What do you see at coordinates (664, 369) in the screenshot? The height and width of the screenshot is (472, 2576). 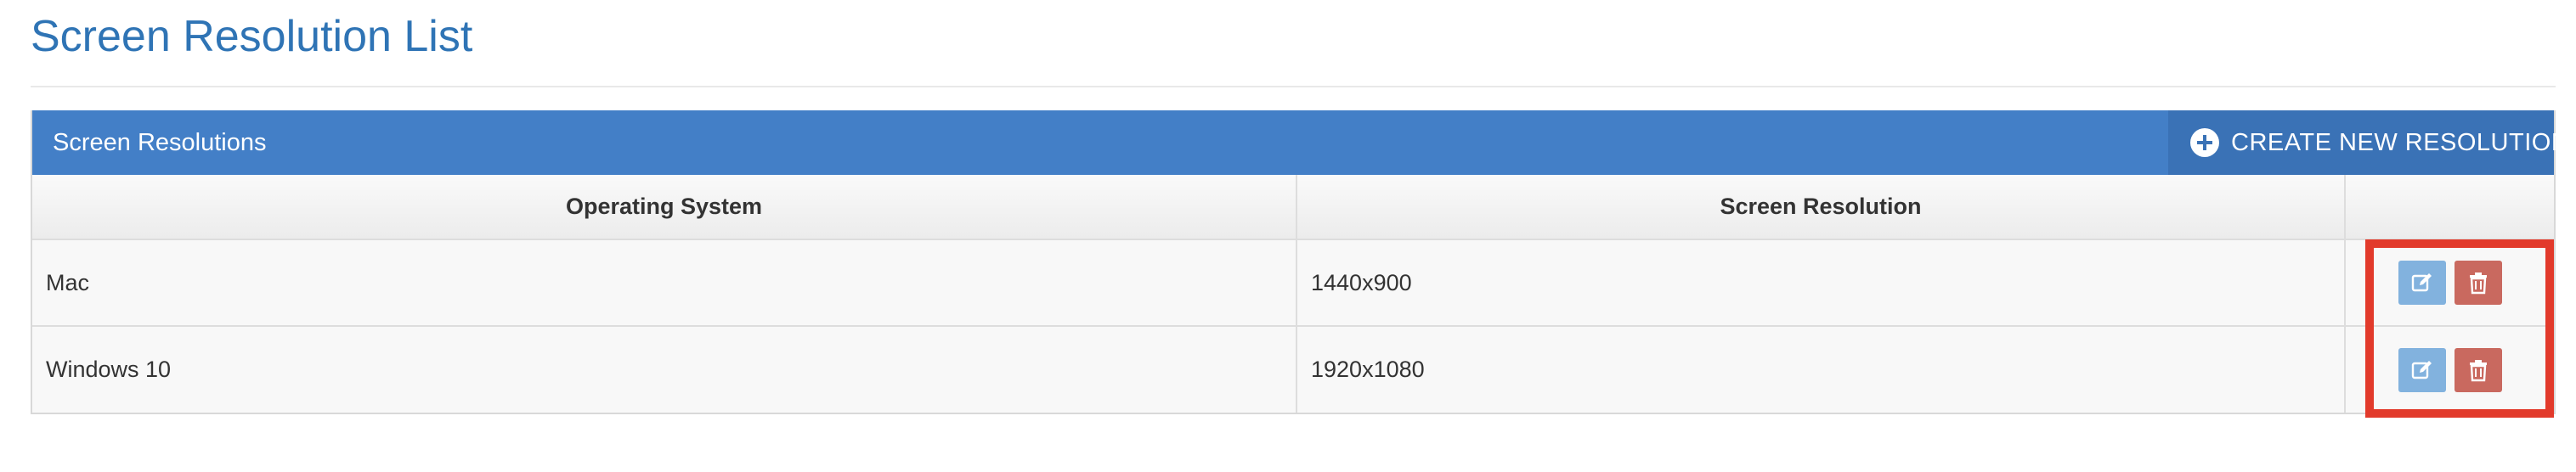 I see `cell-os: Windows 10` at bounding box center [664, 369].